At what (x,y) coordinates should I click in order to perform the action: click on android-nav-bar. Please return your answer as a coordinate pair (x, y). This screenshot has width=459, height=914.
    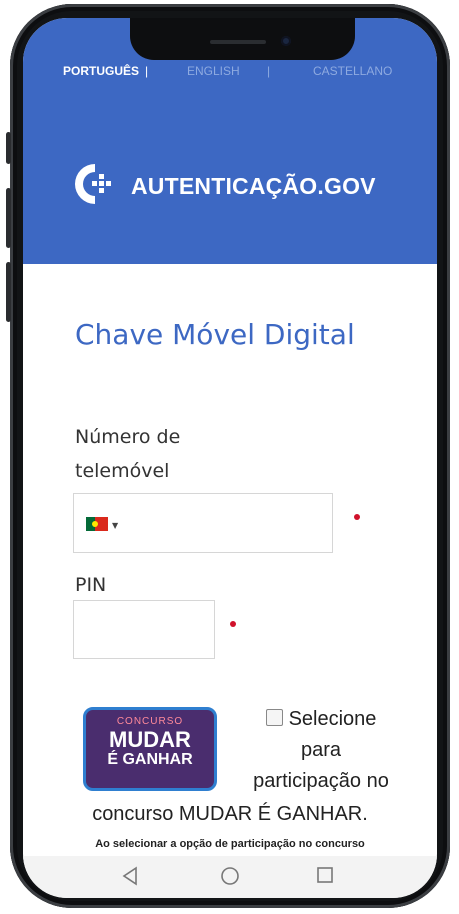
    Looking at the image, I should click on (230, 877).